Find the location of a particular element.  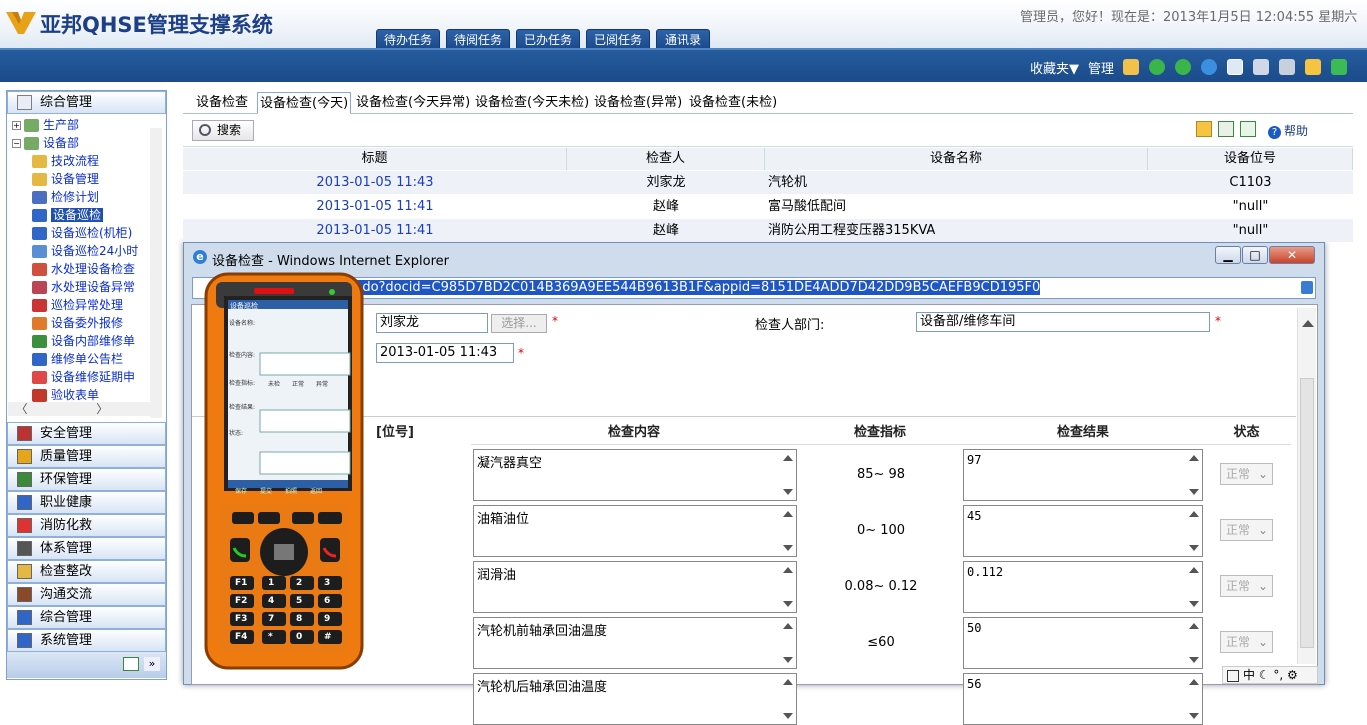

phone-softkey: 返回 is located at coordinates (316, 490).